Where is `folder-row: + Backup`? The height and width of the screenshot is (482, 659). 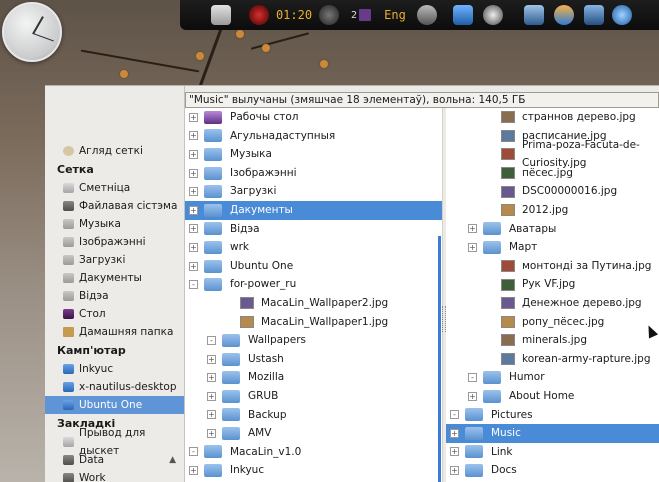 folder-row: + Backup is located at coordinates (313, 415).